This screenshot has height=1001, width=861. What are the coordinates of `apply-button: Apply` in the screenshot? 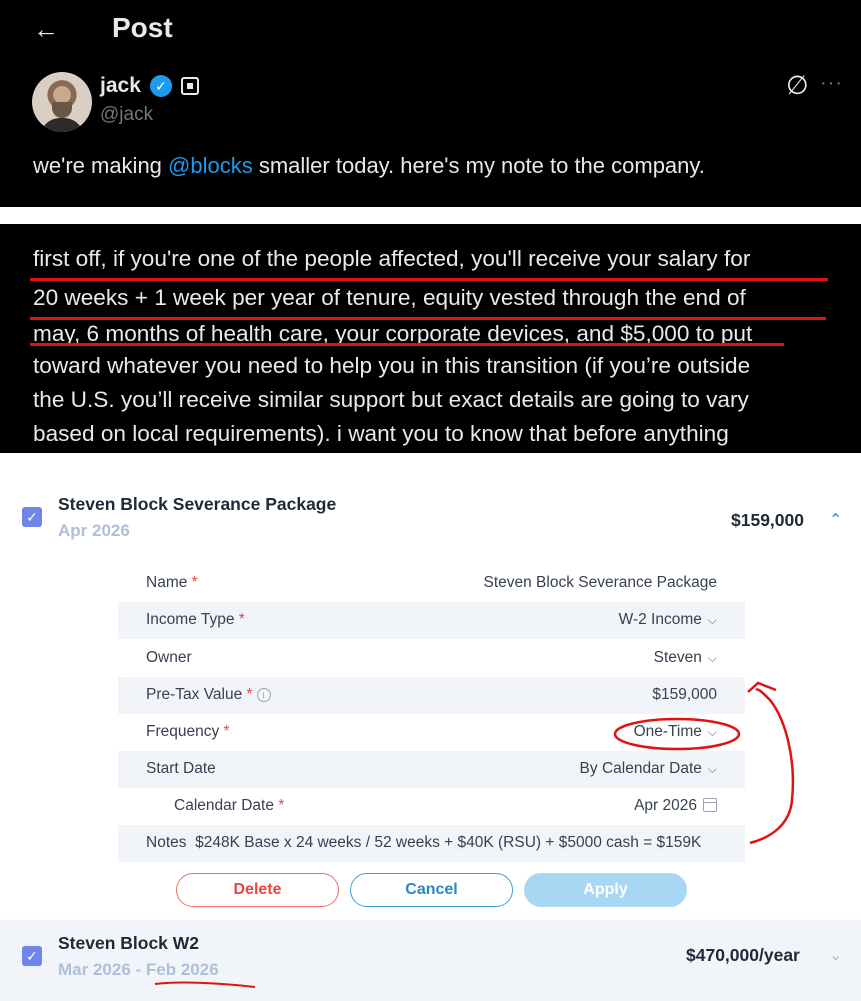 It's located at (605, 890).